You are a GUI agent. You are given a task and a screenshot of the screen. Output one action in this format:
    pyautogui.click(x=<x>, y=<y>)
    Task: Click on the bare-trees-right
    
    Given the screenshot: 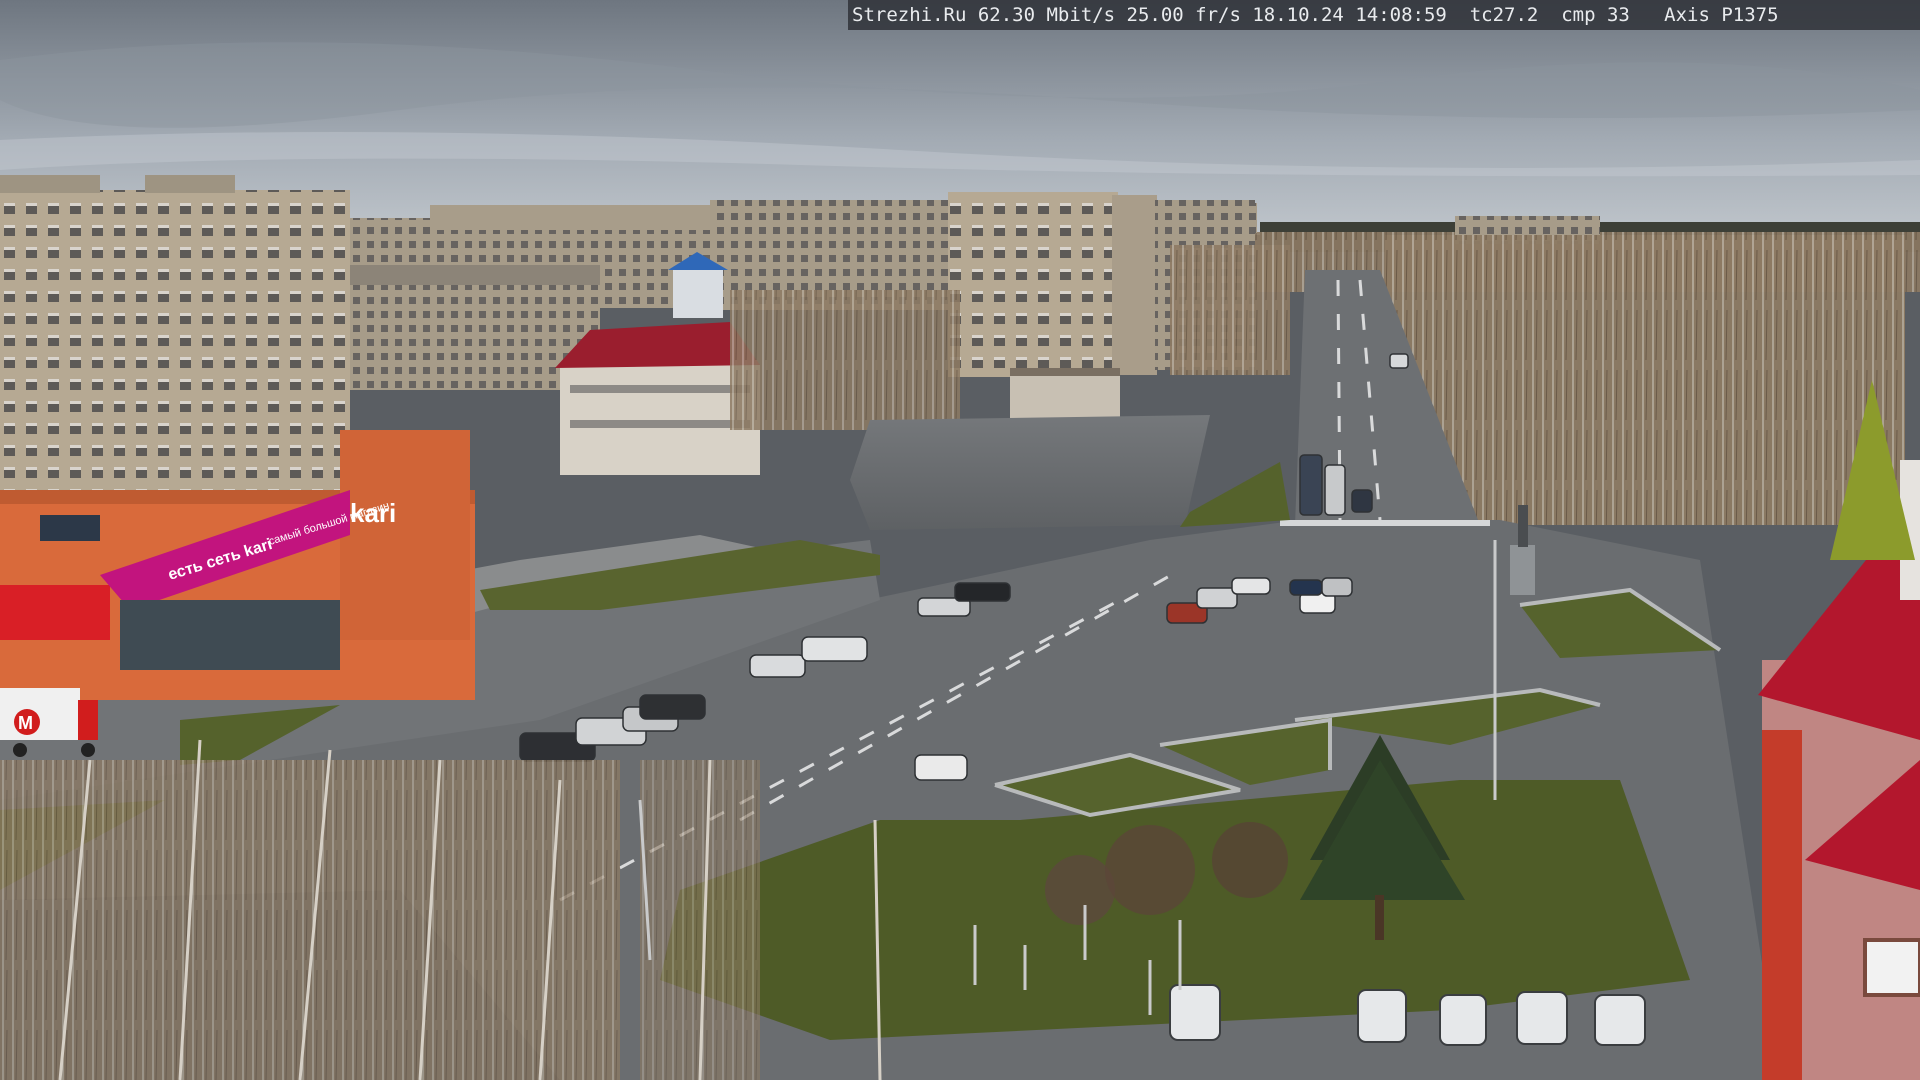 What is the action you would take?
    pyautogui.click(x=1645, y=380)
    